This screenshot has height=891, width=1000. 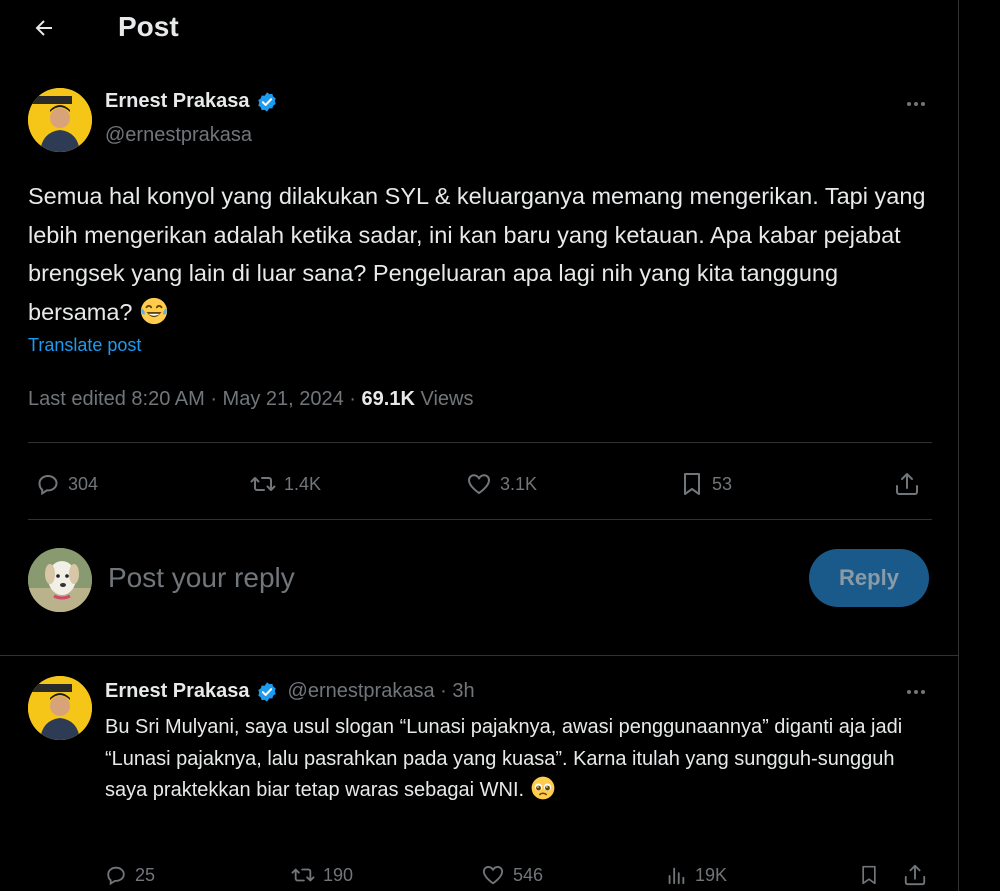 I want to click on reply-author-handle: @ernestprakasa · 3h, so click(x=381, y=691).